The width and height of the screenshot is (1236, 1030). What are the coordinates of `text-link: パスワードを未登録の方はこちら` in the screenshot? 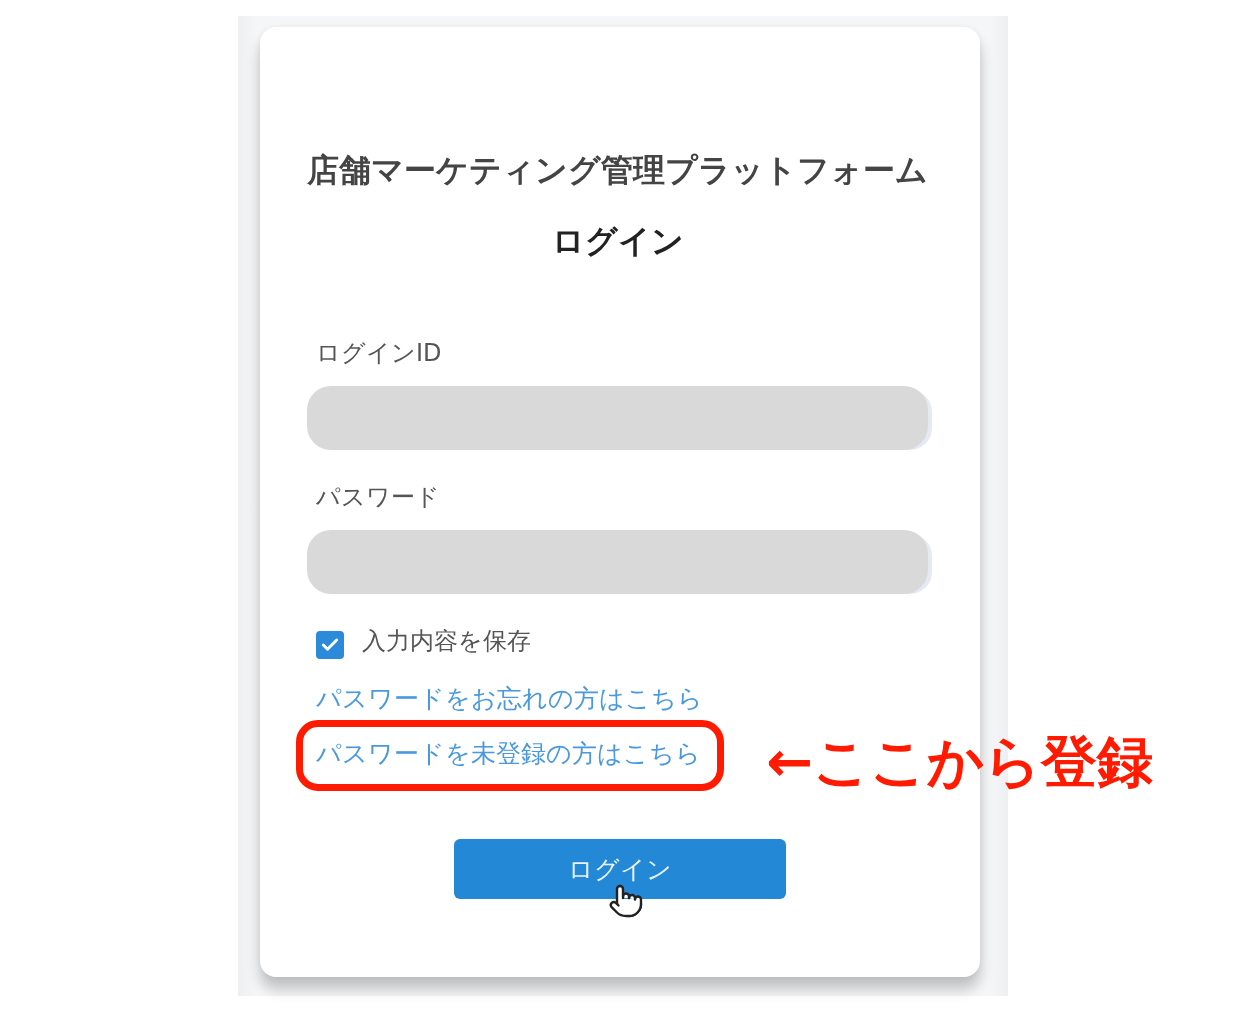 It's located at (508, 753).